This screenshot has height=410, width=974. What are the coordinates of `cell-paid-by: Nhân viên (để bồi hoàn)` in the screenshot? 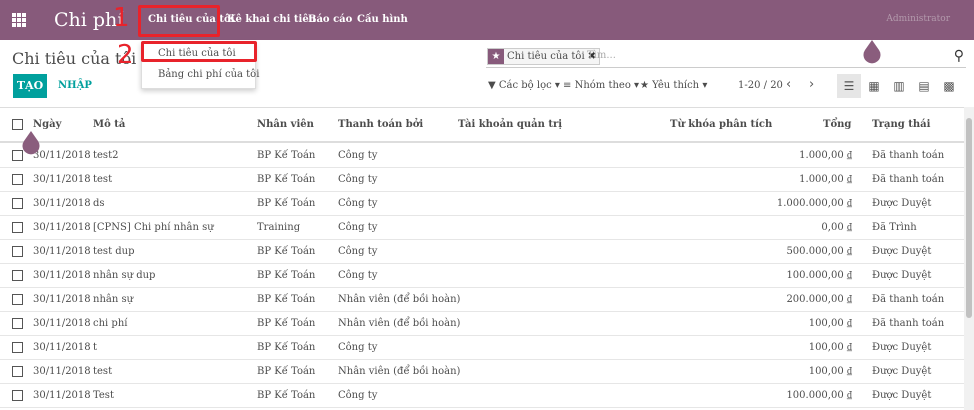 It's located at (399, 371).